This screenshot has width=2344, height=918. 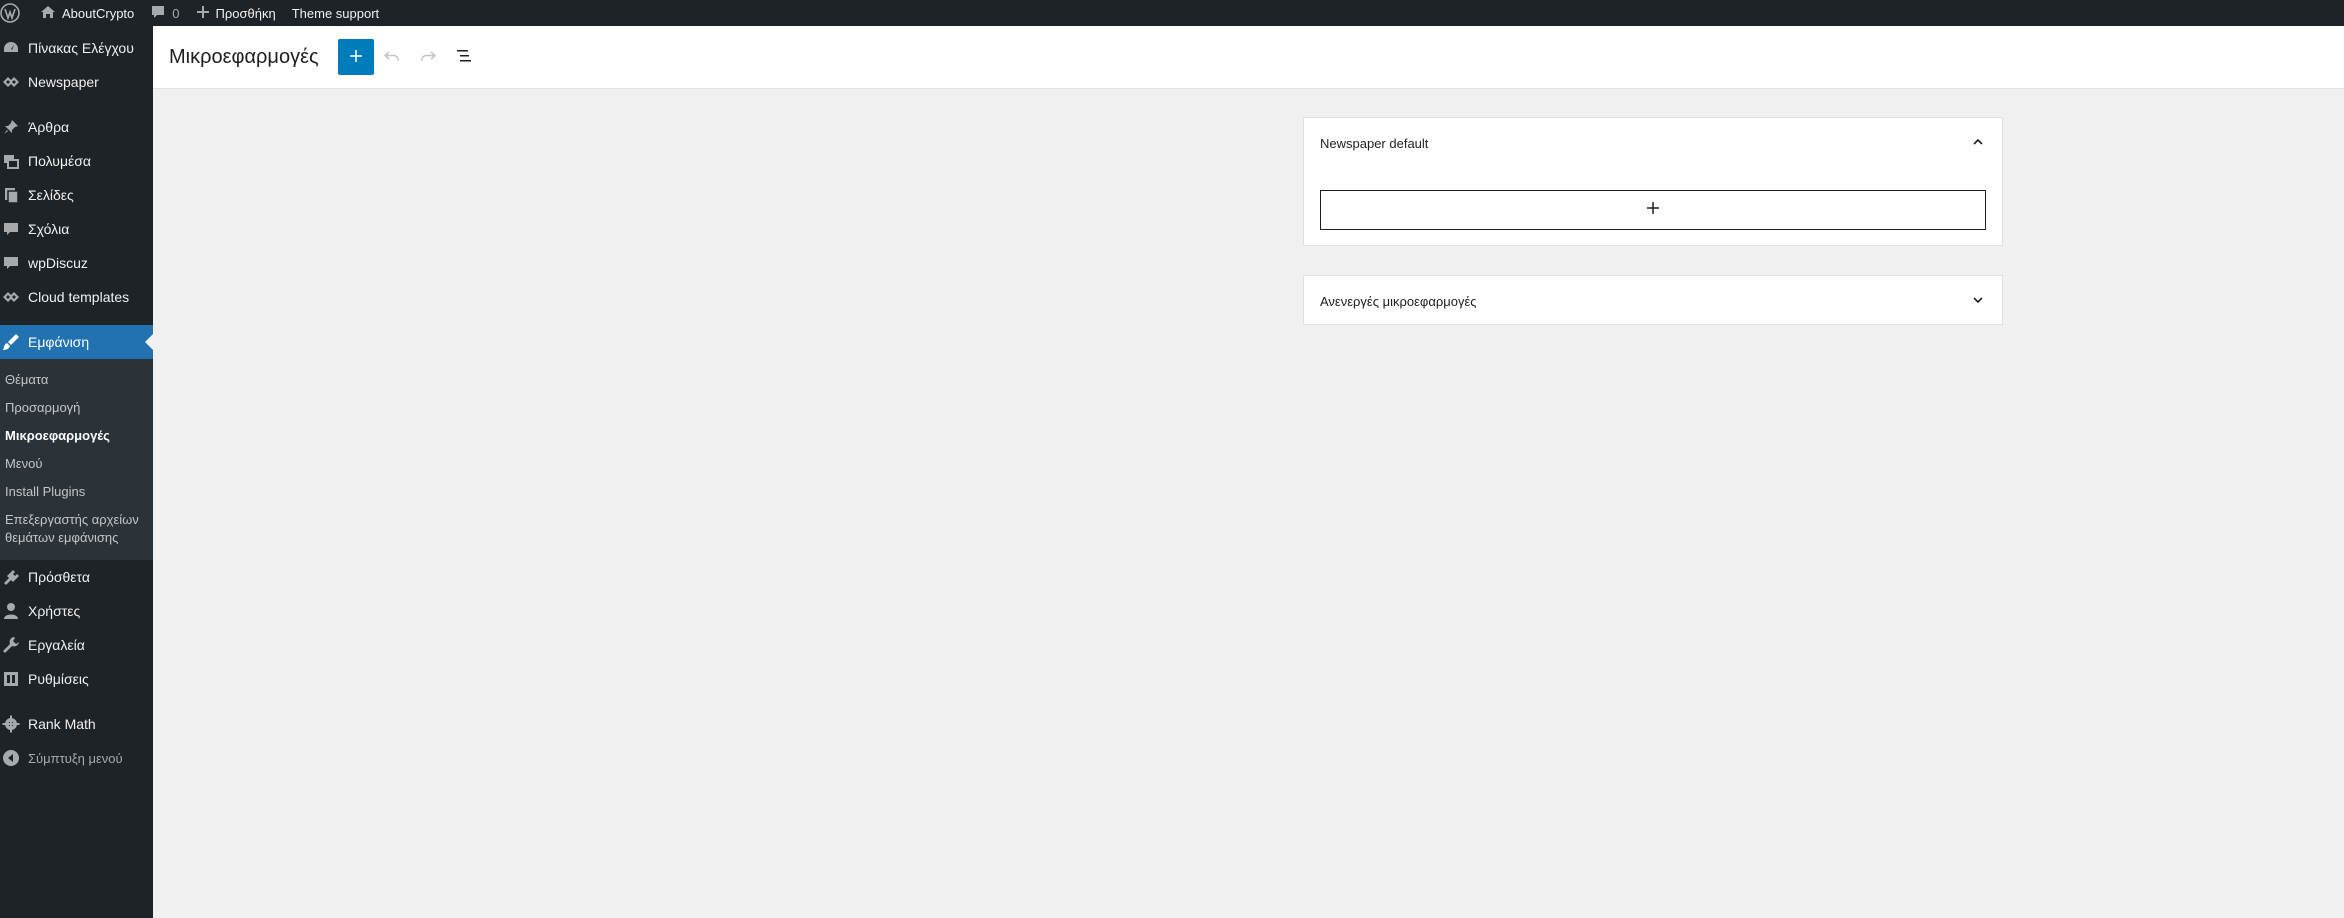 I want to click on sidebar-item-settings: Ρυθμίσεις, so click(x=76, y=679).